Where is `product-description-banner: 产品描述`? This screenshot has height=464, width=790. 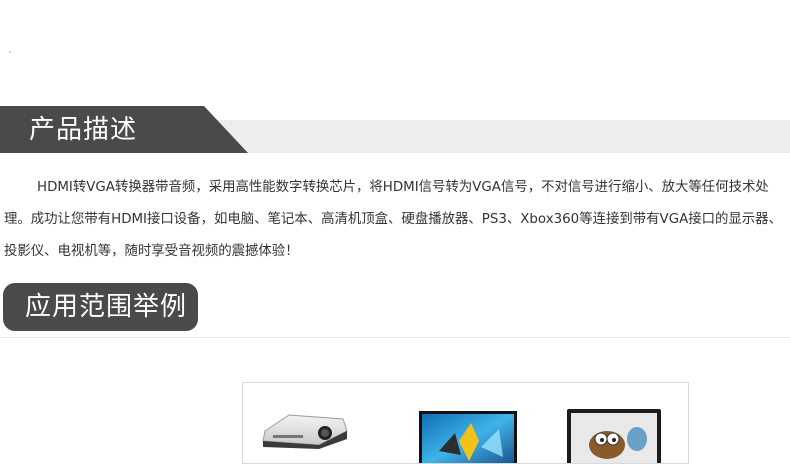 product-description-banner: 产品描述 is located at coordinates (395, 129).